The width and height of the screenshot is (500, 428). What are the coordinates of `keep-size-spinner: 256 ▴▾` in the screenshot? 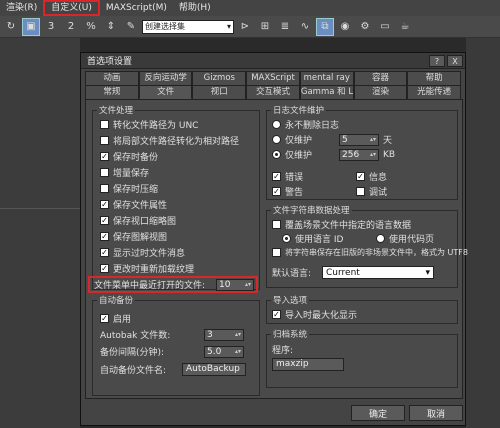 It's located at (359, 154).